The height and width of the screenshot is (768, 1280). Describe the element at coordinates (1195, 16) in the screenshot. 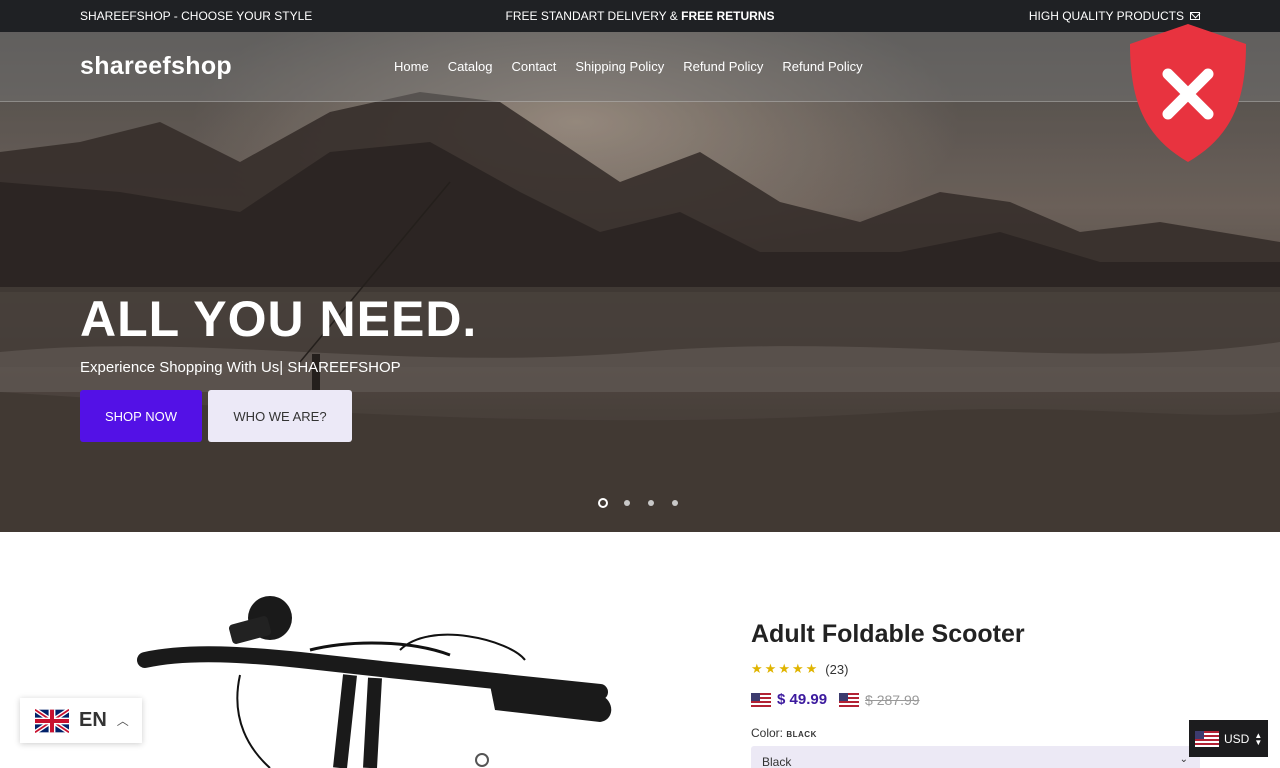

I see `mail-icon` at that location.